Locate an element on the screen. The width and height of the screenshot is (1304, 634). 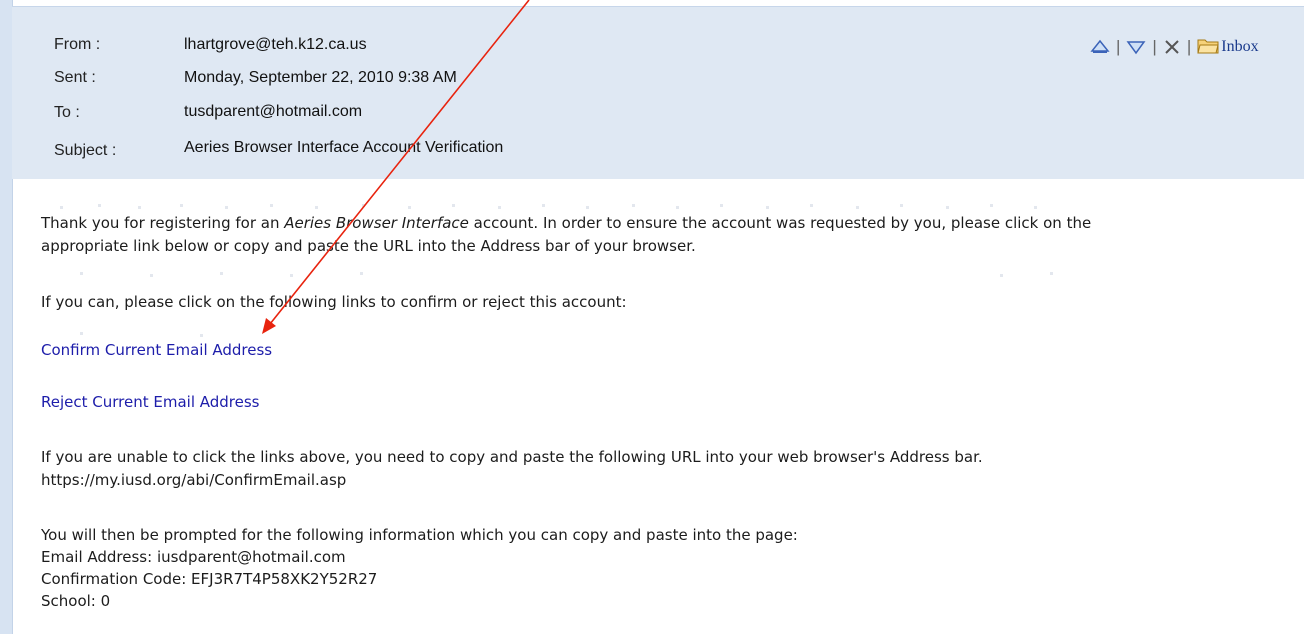
inbox-label: Inbox is located at coordinates (1240, 46).